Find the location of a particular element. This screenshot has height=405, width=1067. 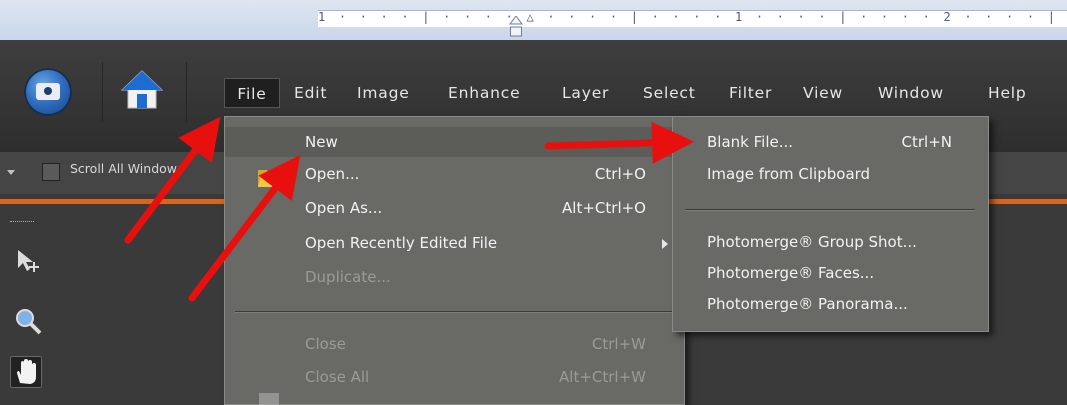

menu-item-shortcut: Ctrl+O is located at coordinates (620, 174).